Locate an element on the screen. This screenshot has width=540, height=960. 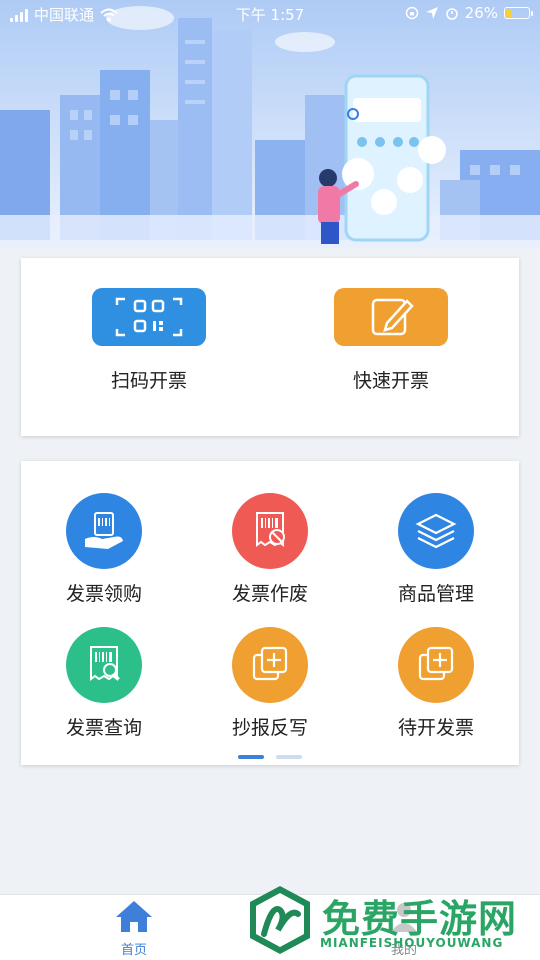
page-indicator is located at coordinates (270, 757).